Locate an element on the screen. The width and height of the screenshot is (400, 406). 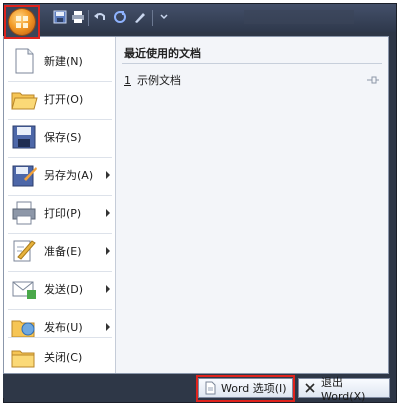
quick-access-toolbar is located at coordinates (200, 18).